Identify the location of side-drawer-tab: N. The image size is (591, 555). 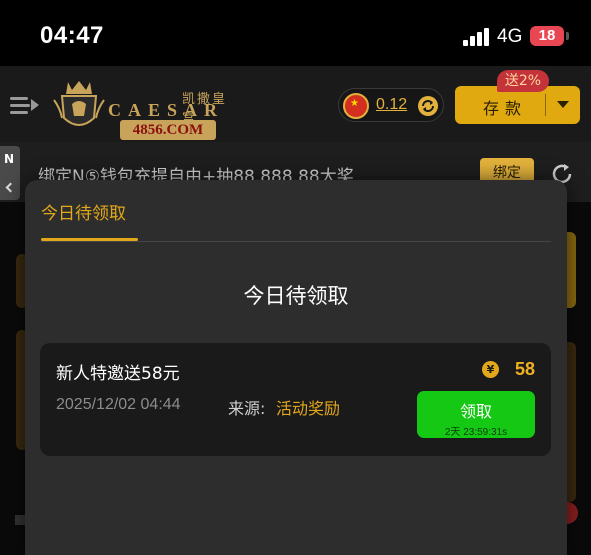
(10, 173).